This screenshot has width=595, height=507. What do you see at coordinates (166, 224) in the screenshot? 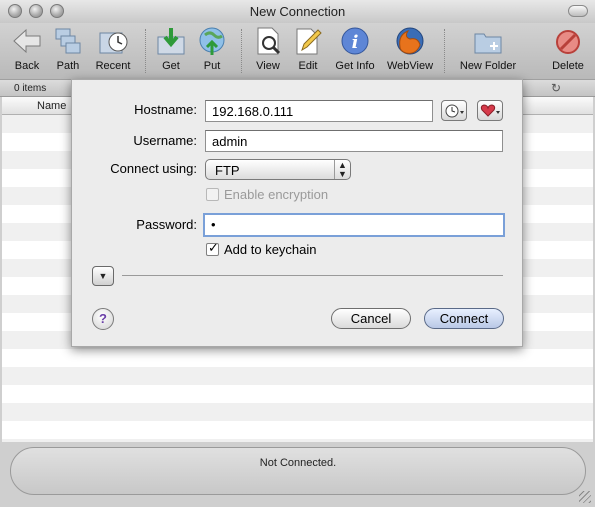
I see `password-label: Password:` at bounding box center [166, 224].